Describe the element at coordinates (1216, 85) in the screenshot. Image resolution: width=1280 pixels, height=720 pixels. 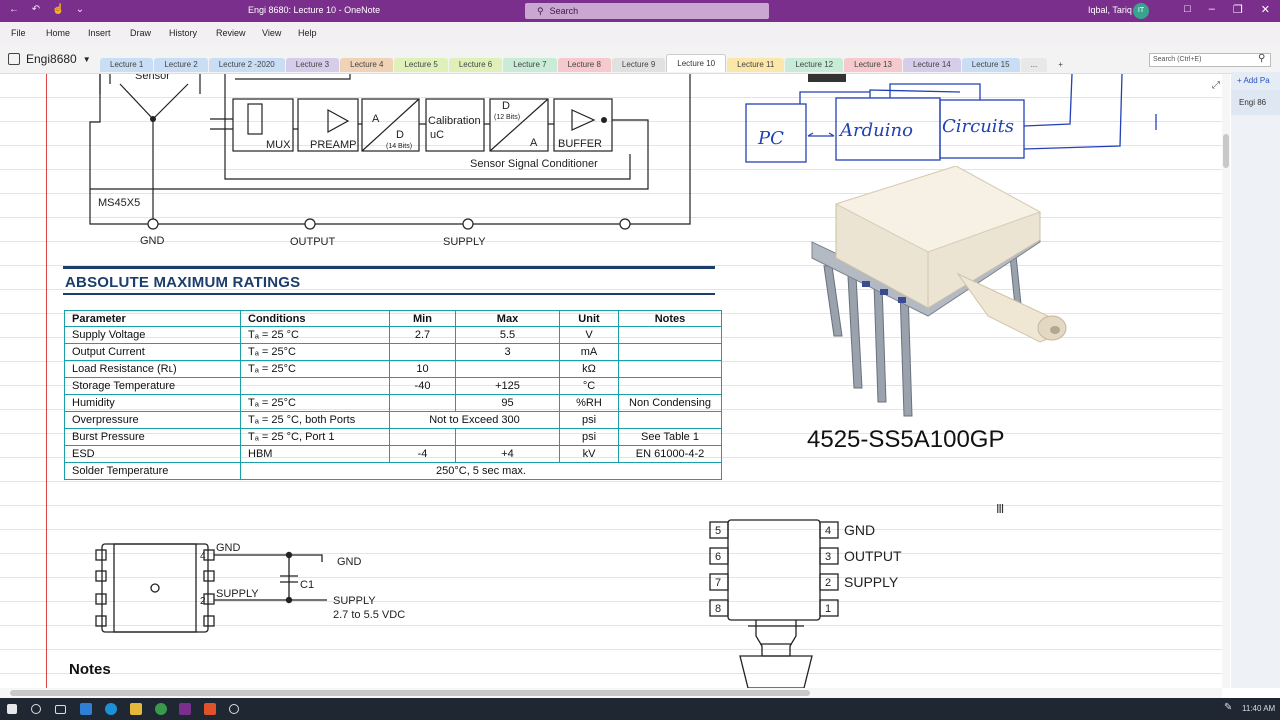
I see `expand-icon: ⤢` at that location.